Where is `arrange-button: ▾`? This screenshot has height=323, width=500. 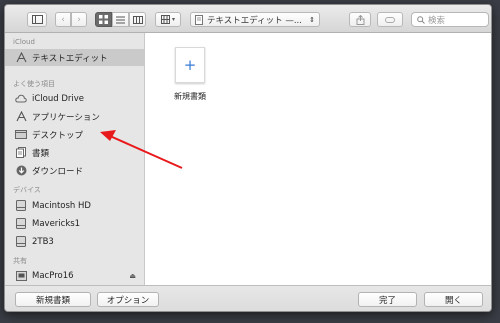
arrange-button: ▾ is located at coordinates (168, 19).